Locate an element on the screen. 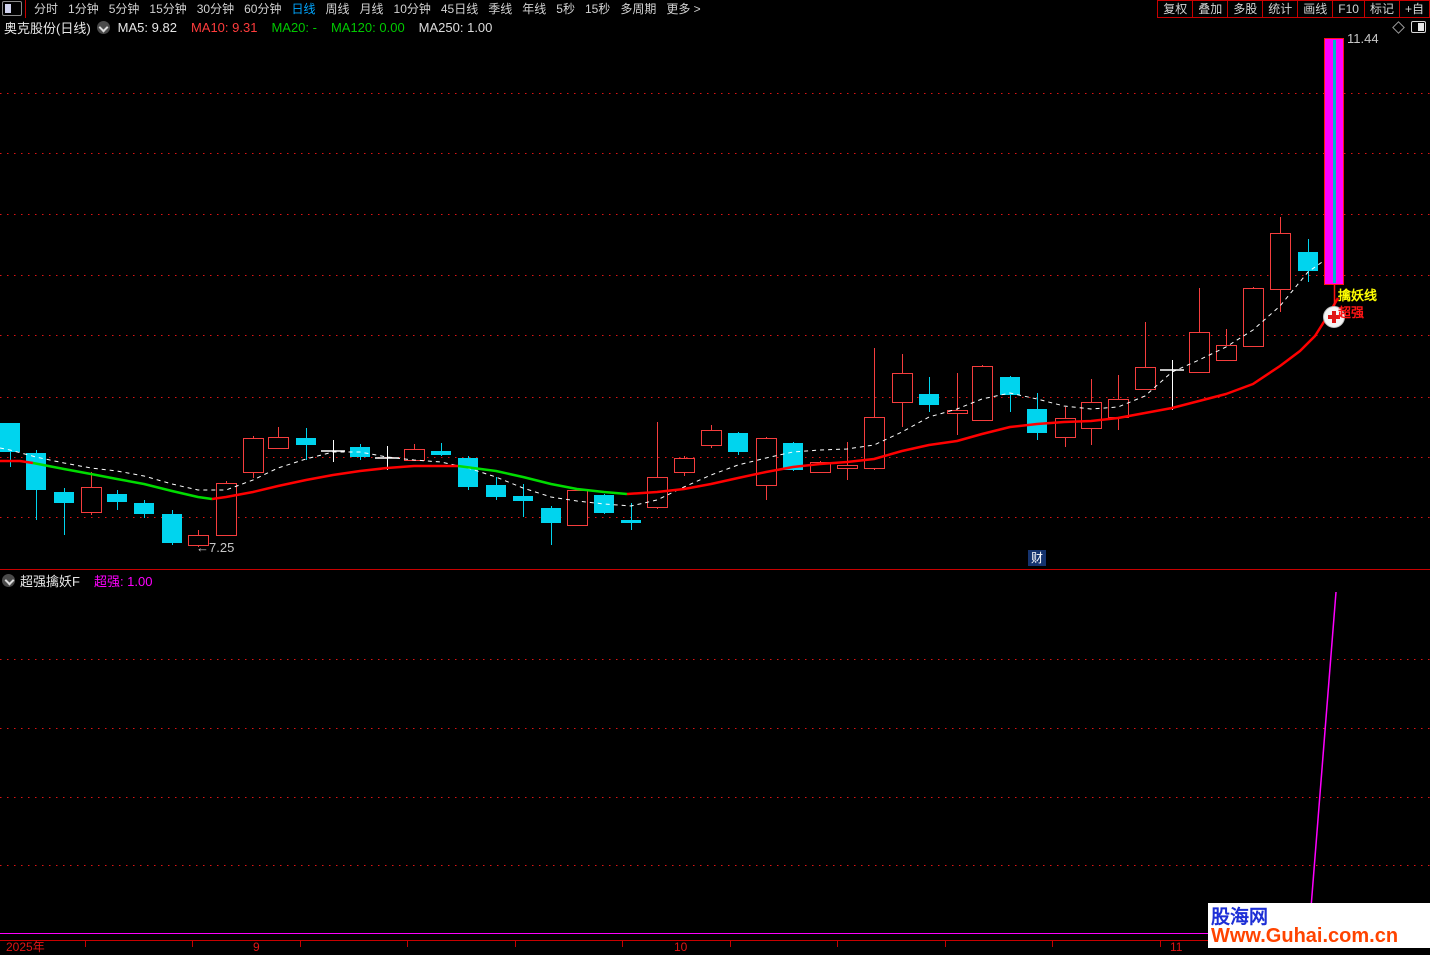 The image size is (1430, 955). ma-signal-up is located at coordinates (17, 462).